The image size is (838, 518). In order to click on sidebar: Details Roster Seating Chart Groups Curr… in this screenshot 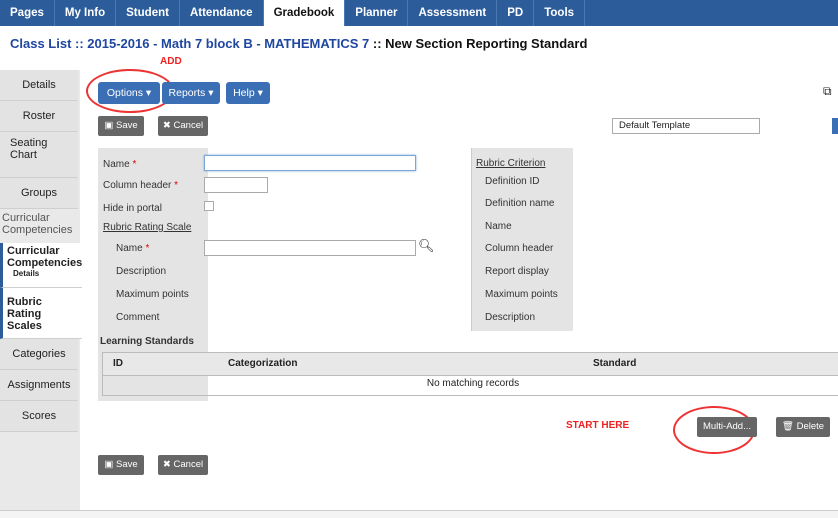, I will do `click(41, 292)`.